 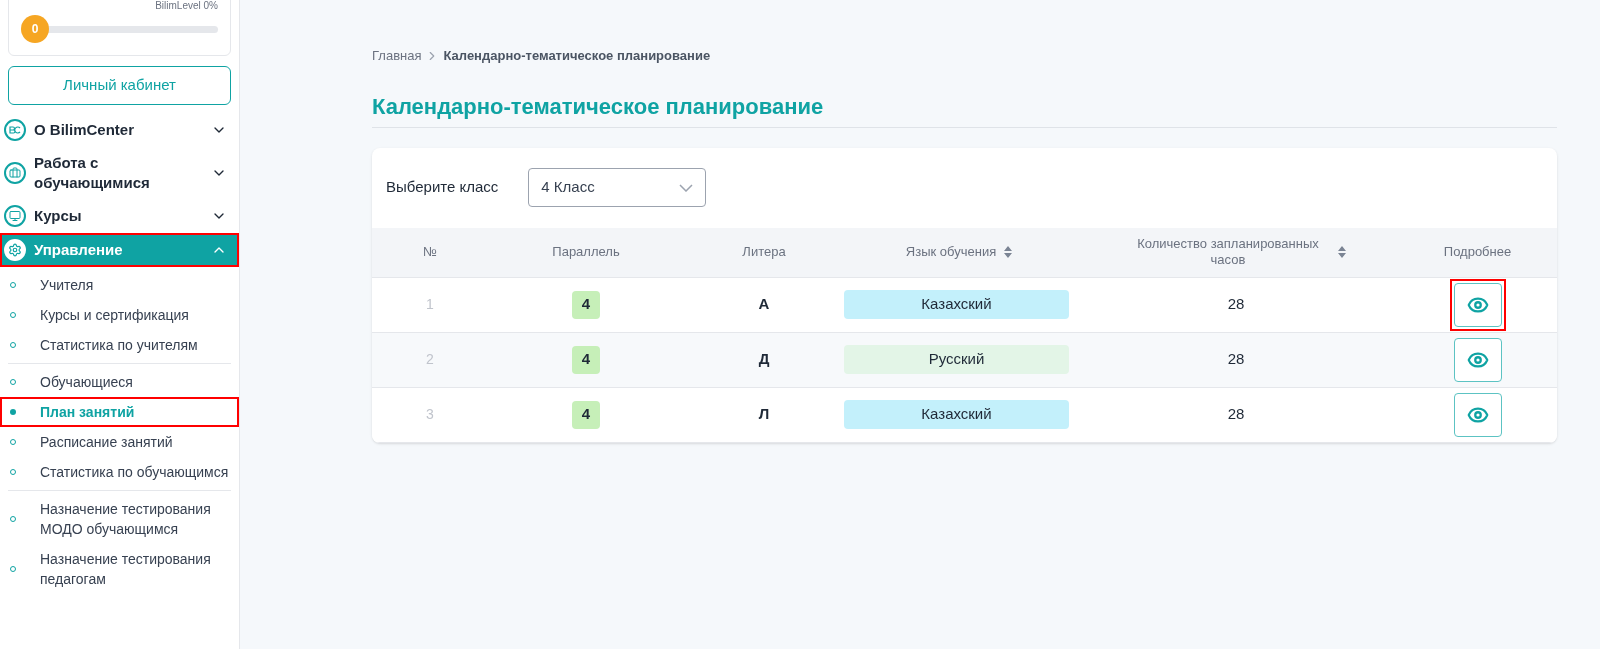 I want to click on column-header: Количество запланированных часов, so click(x=1236, y=252).